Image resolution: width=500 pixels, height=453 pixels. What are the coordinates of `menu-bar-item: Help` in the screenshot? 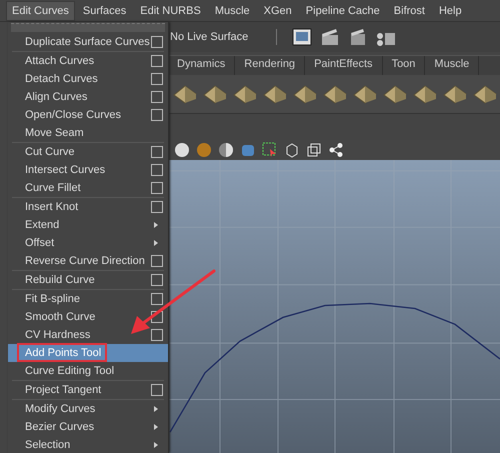 It's located at (450, 10).